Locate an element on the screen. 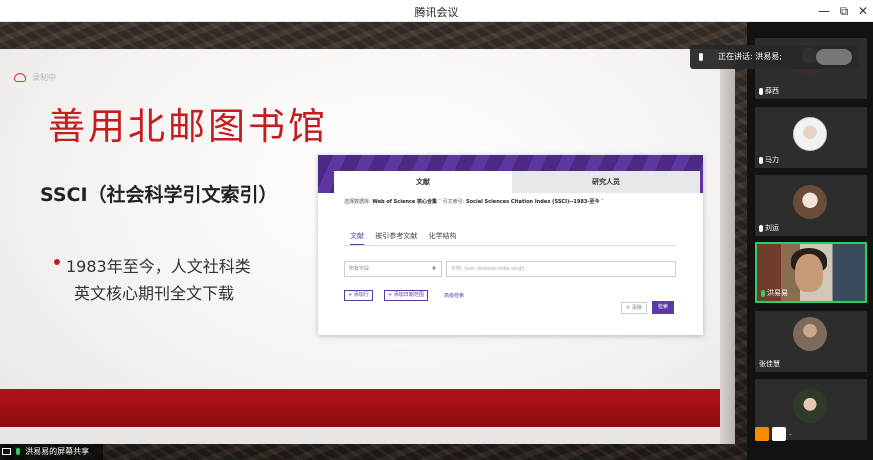 This screenshot has height=460, width=873. participant-name: 张佳慧 is located at coordinates (769, 364).